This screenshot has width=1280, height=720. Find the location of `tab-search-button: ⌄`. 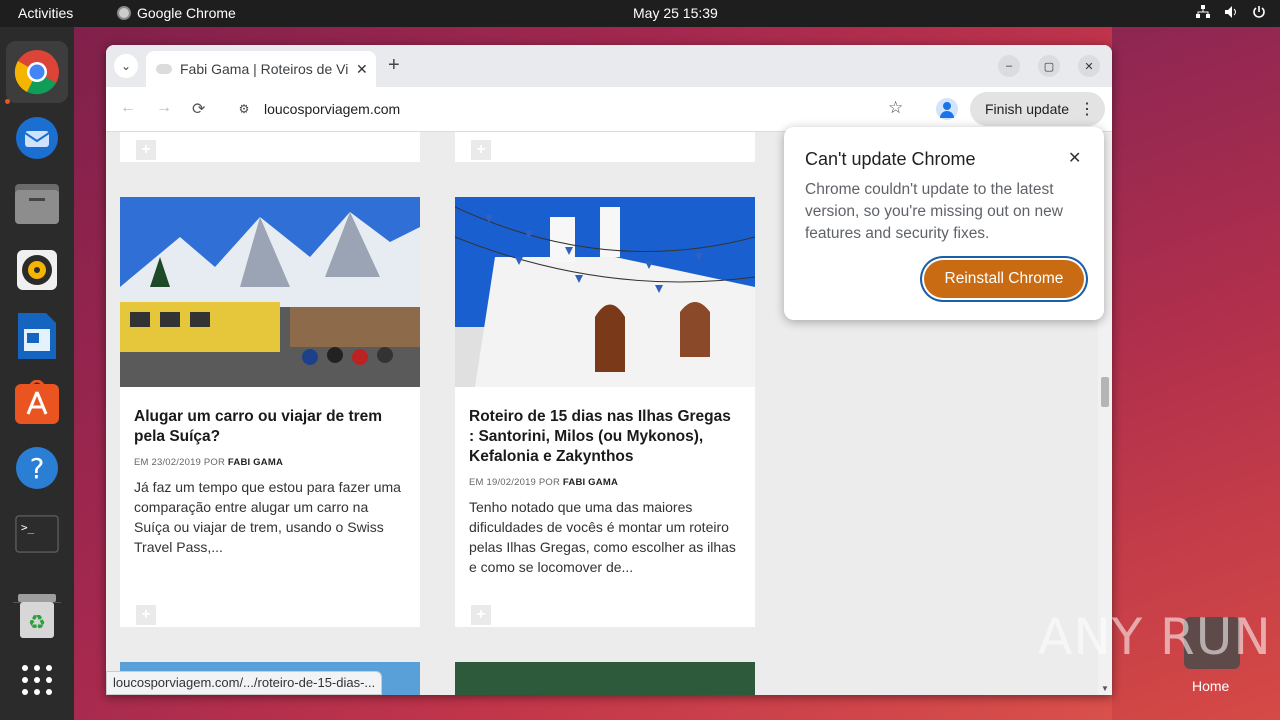

tab-search-button: ⌄ is located at coordinates (126, 66).